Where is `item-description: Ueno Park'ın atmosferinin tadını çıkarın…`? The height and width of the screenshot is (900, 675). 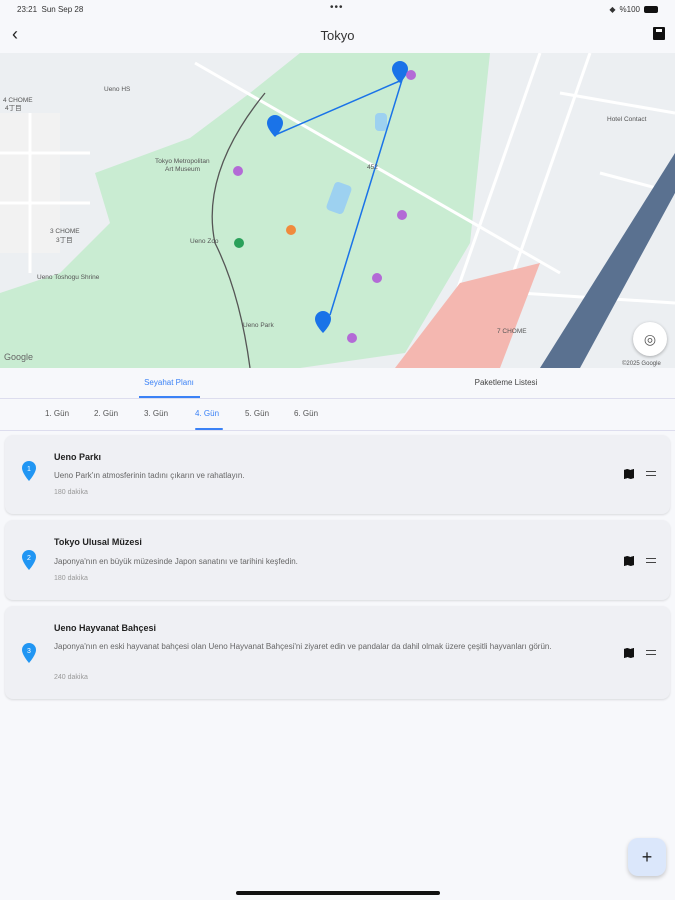 item-description: Ueno Park'ın atmosferinin tadını çıkarın… is located at coordinates (149, 475).